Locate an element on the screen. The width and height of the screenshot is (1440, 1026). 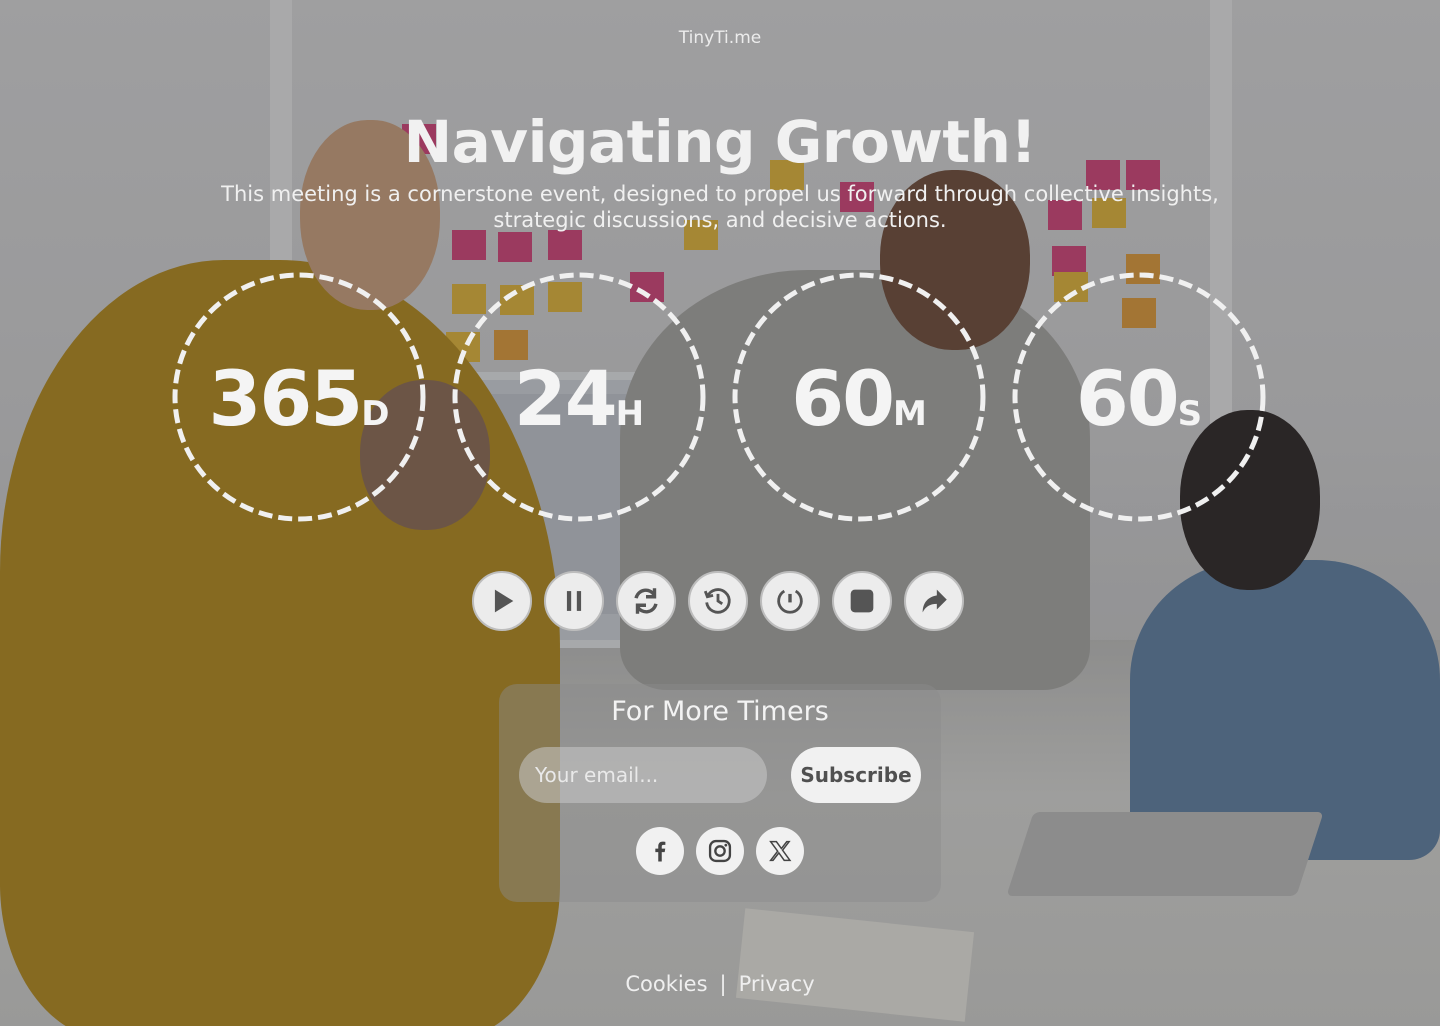
refresh-button is located at coordinates (646, 601).